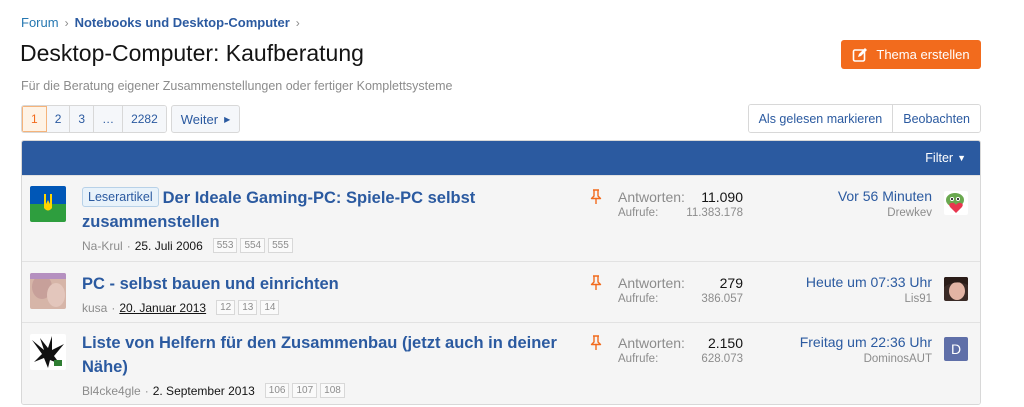  I want to click on thread-latest: Vor 56 Minuten Drewkev, so click(885, 203).